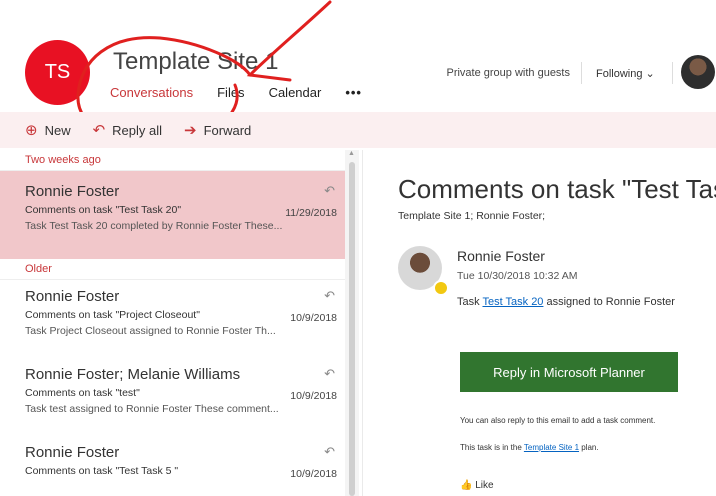 The image size is (716, 496). Describe the element at coordinates (133, 374) in the screenshot. I see `message-sender: Ronnie Foster; Melanie Williams` at that location.